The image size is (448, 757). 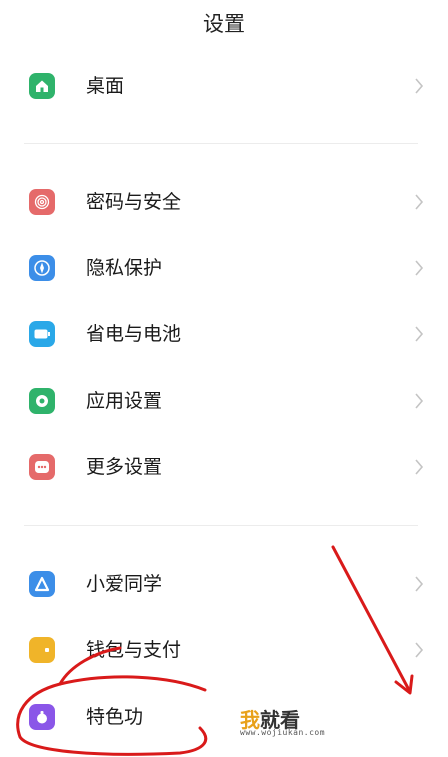 I want to click on settings-item-desktop: 桌面, so click(x=224, y=86).